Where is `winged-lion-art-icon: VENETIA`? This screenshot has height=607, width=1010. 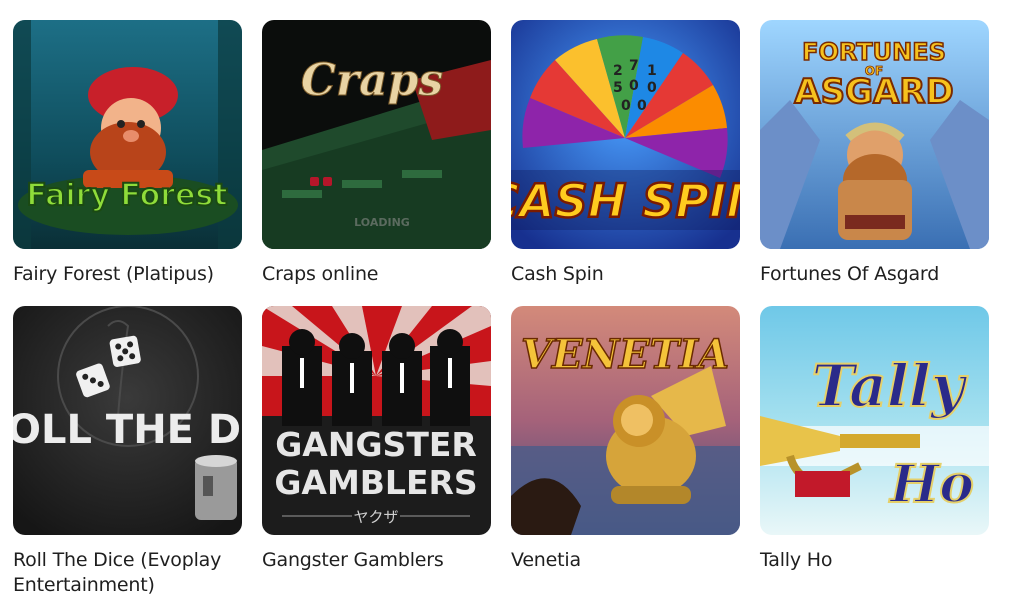
winged-lion-art-icon: VENETIA is located at coordinates (625, 420).